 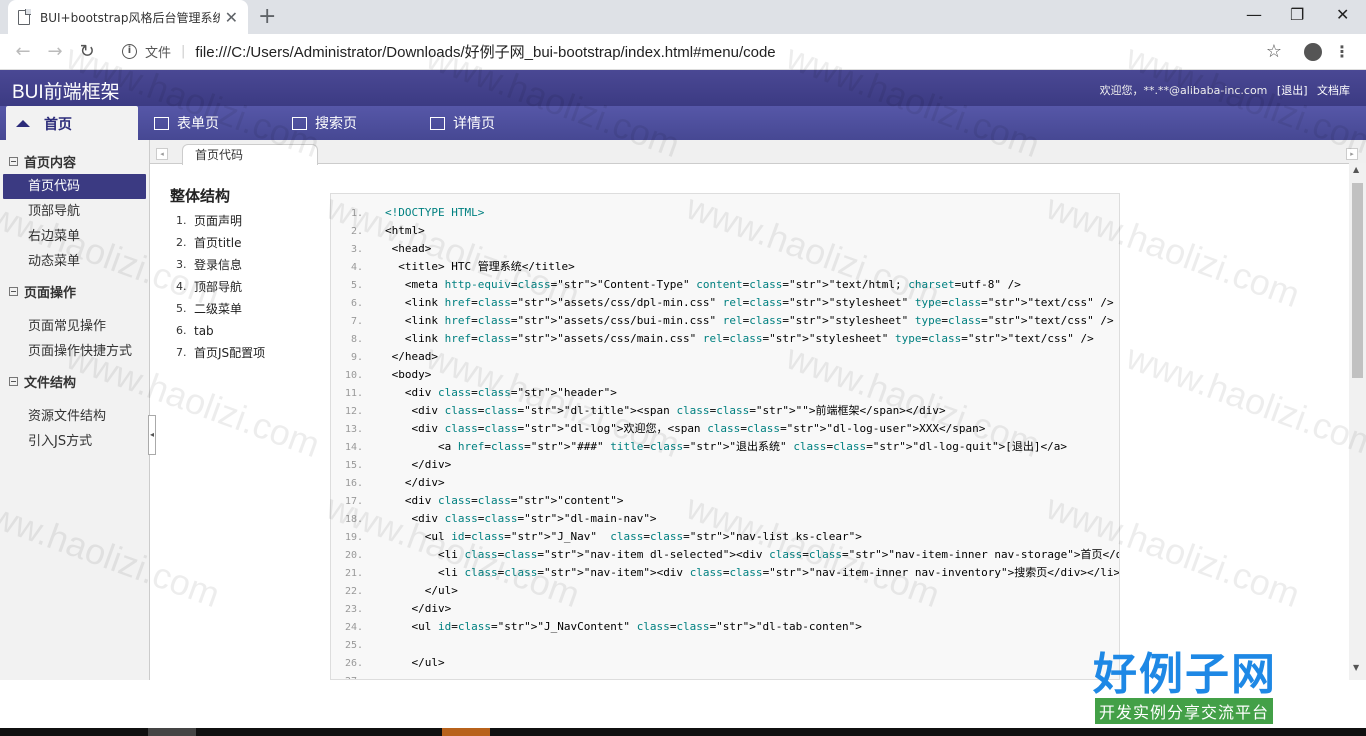 I want to click on line-number: 9., so click(x=356, y=357).